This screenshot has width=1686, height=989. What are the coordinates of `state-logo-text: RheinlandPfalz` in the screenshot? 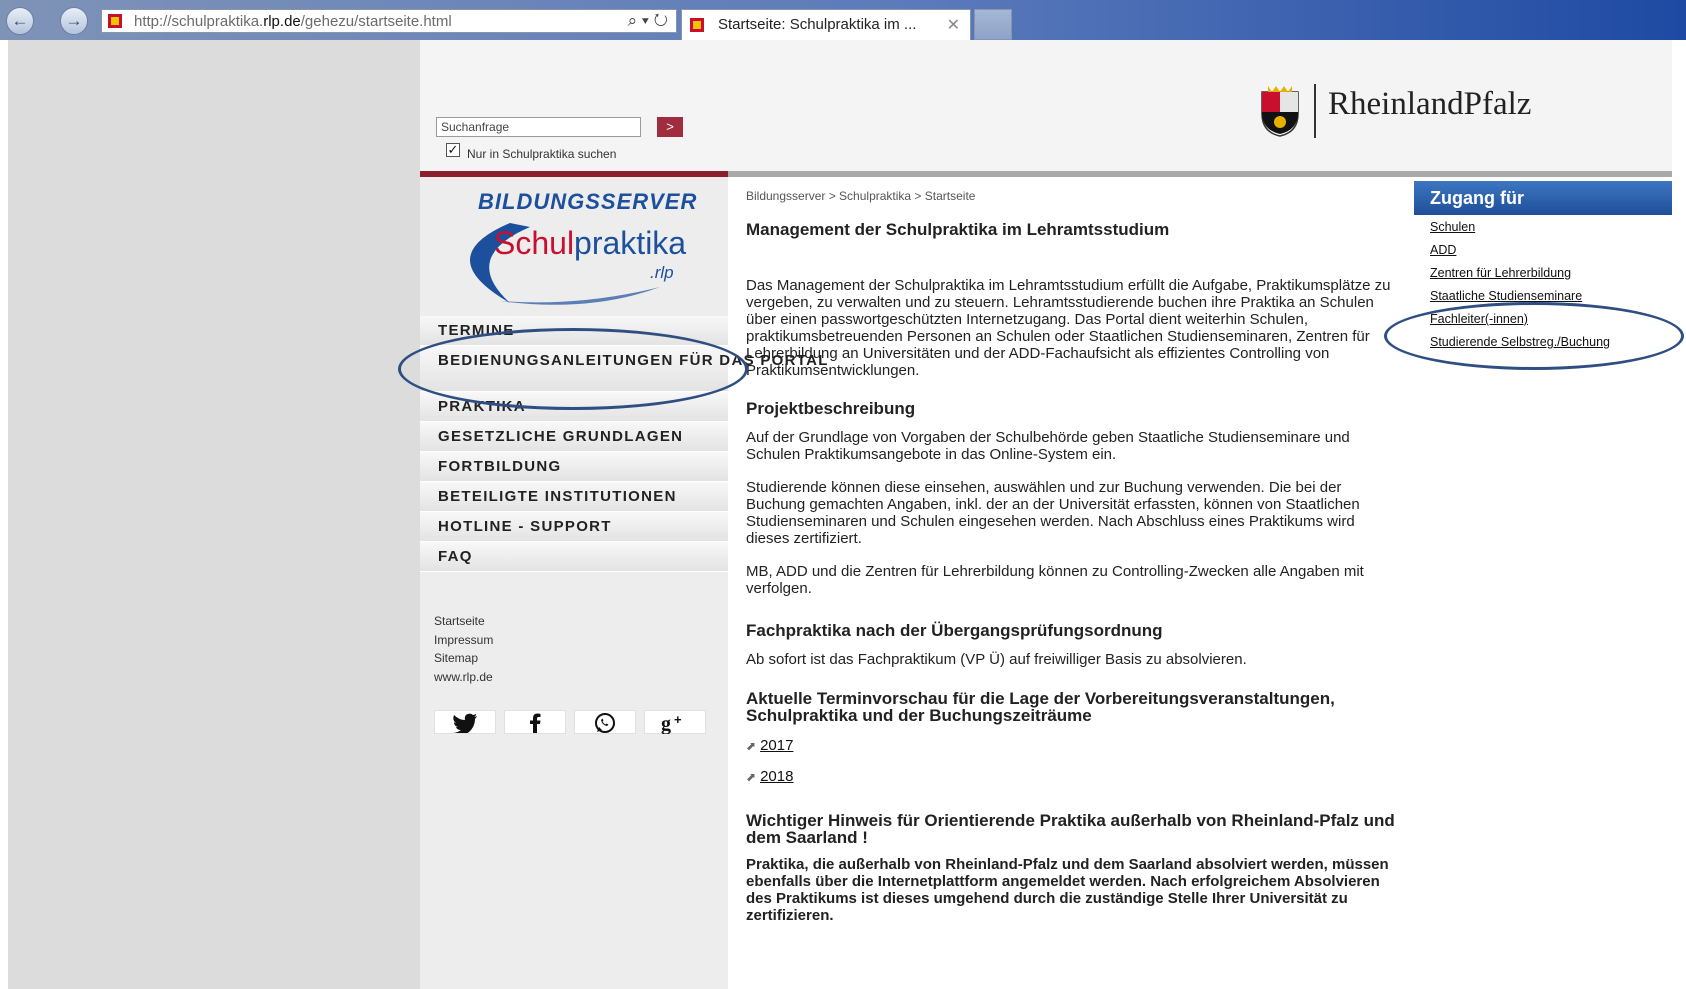 It's located at (1430, 104).